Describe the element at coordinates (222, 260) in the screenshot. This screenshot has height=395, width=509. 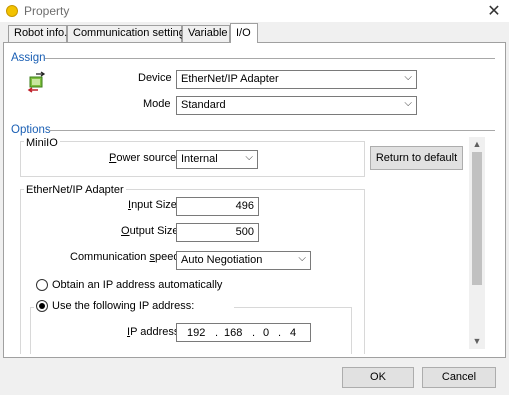
I see `comm-speed-value: Auto Negotiation` at that location.